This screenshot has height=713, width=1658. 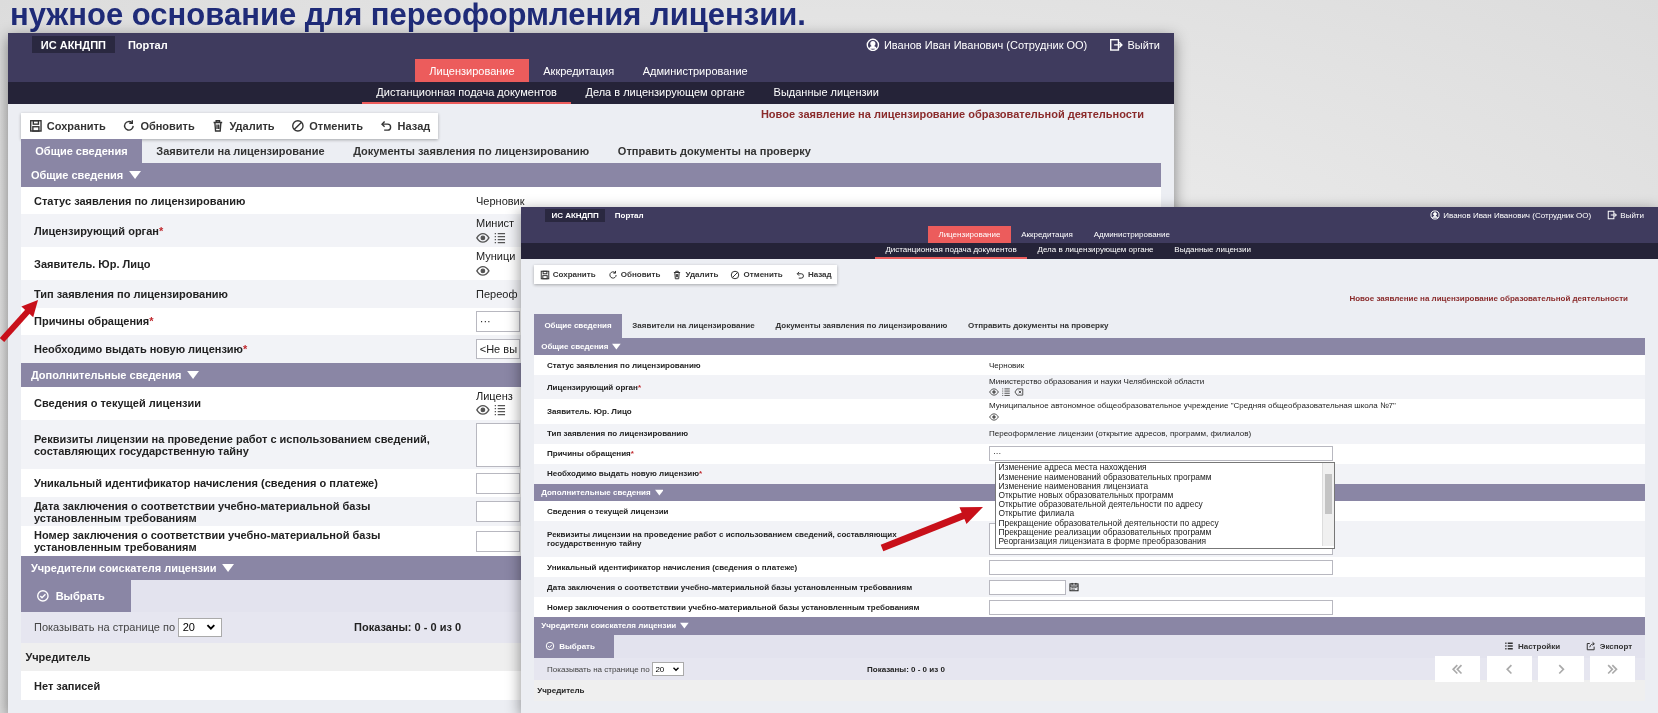 I want to click on clear-icon, so click(x=1018, y=392).